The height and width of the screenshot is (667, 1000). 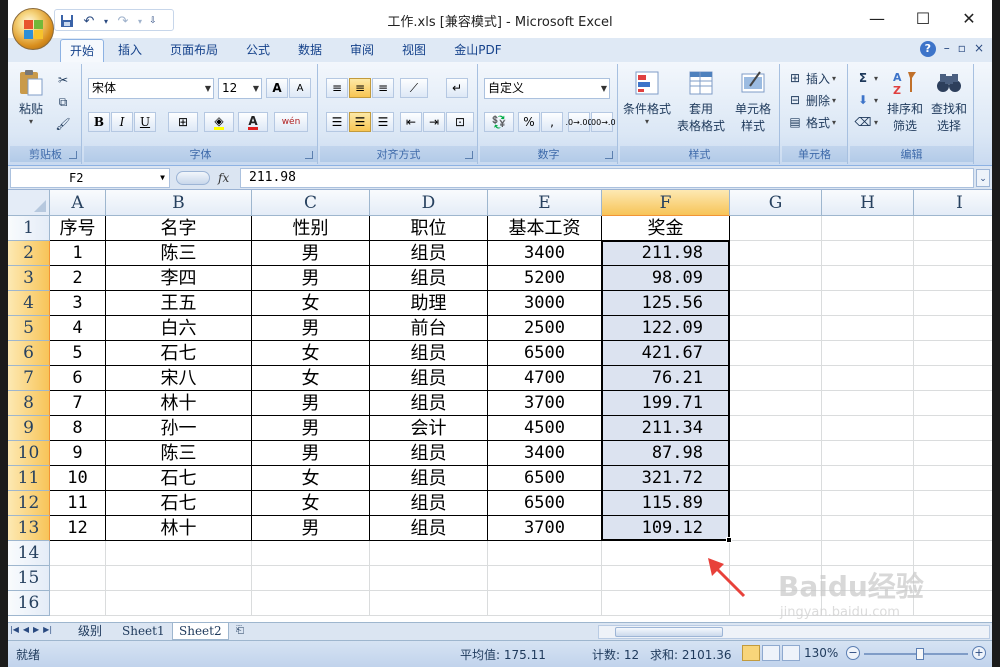 What do you see at coordinates (666, 428) in the screenshot?
I see `cell-f9: 211.34` at bounding box center [666, 428].